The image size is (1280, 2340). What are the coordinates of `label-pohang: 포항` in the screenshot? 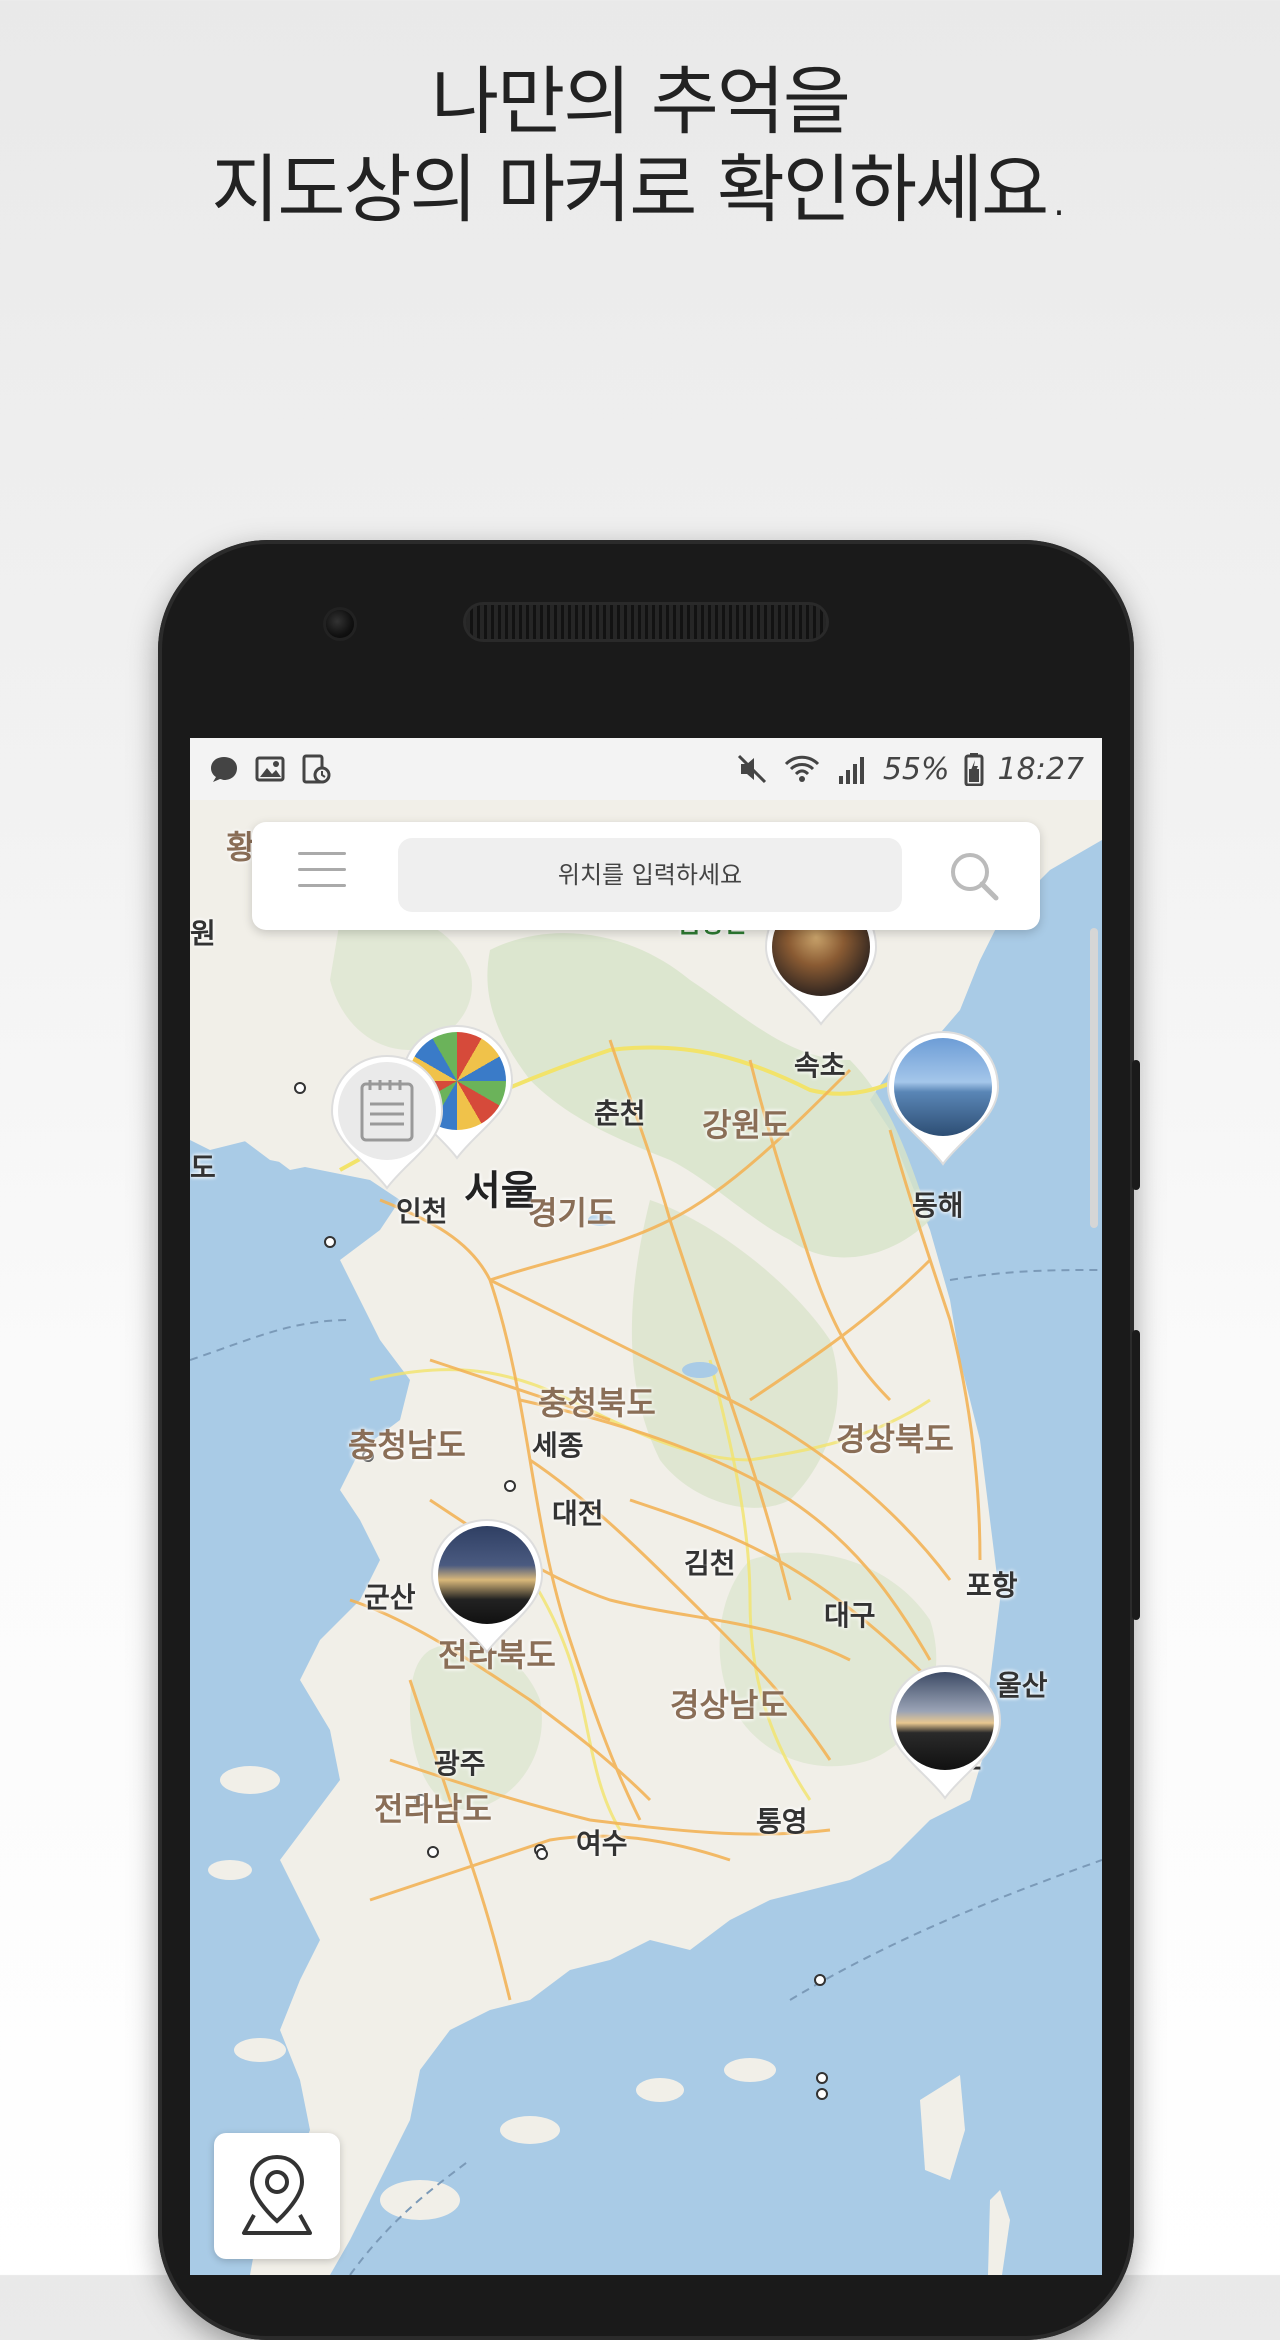 It's located at (992, 1585).